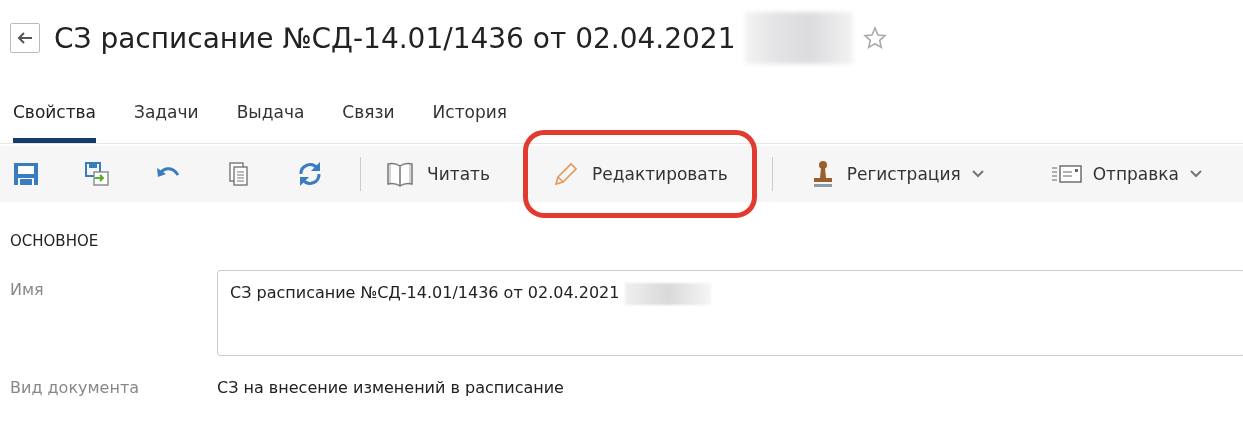 The height and width of the screenshot is (428, 1243). I want to click on tab: Связи, so click(368, 122).